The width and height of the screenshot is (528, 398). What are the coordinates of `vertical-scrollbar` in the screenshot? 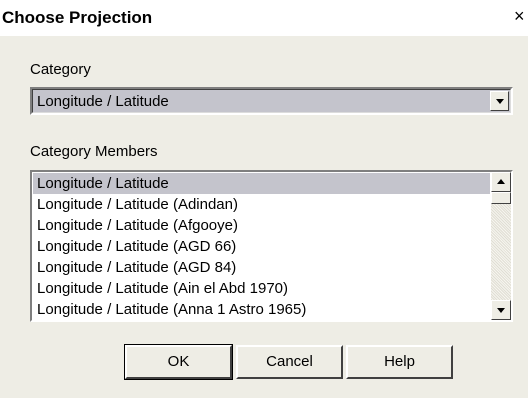 It's located at (501, 246).